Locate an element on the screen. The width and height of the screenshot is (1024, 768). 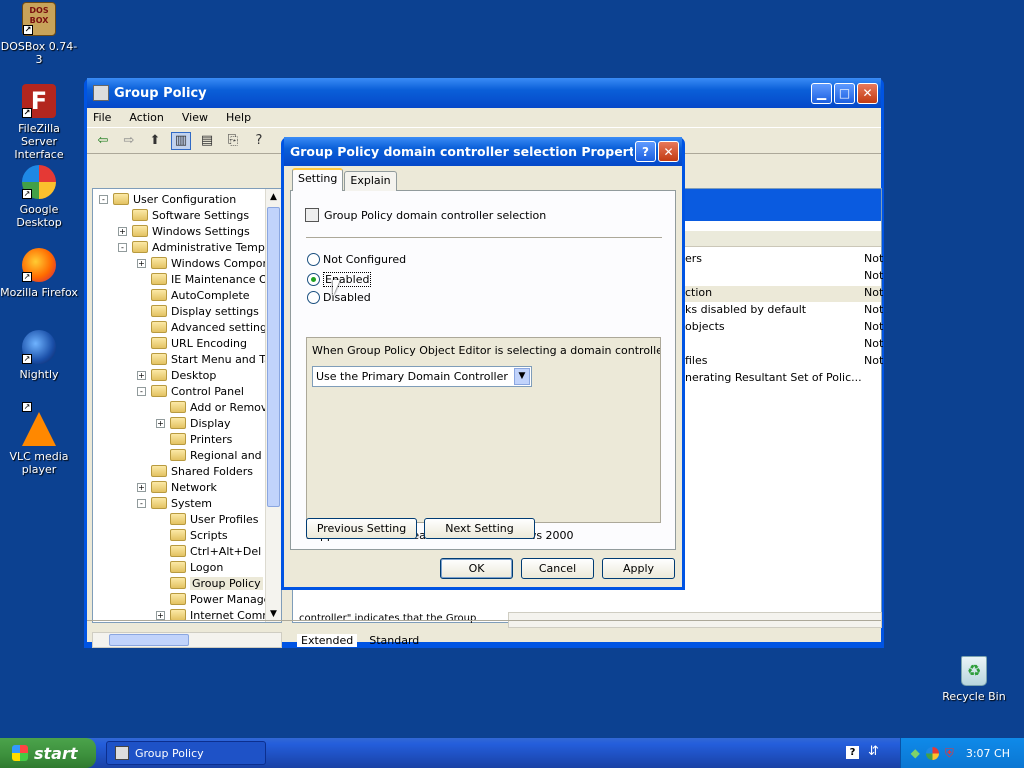
tree-node: - System is located at coordinates (174, 503).